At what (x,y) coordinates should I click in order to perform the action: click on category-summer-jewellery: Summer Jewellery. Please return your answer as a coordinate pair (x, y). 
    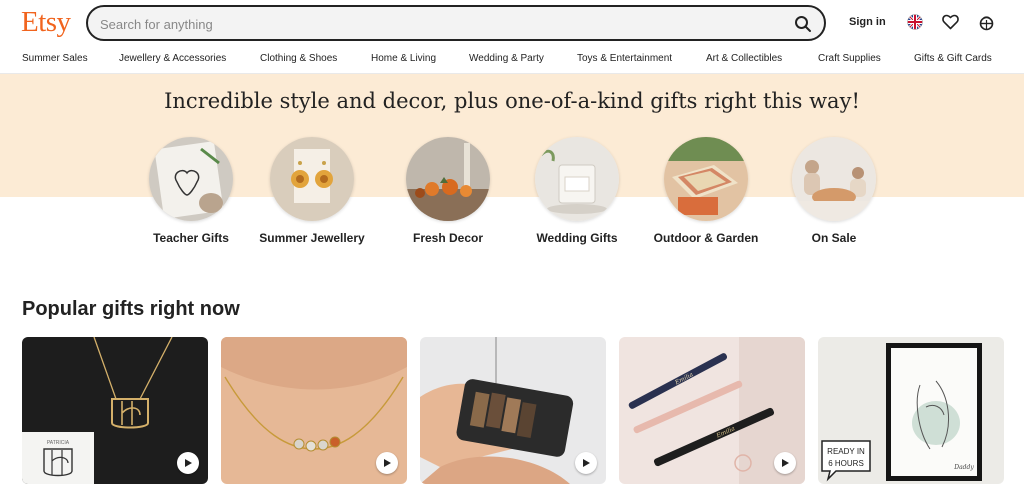
    Looking at the image, I should click on (312, 191).